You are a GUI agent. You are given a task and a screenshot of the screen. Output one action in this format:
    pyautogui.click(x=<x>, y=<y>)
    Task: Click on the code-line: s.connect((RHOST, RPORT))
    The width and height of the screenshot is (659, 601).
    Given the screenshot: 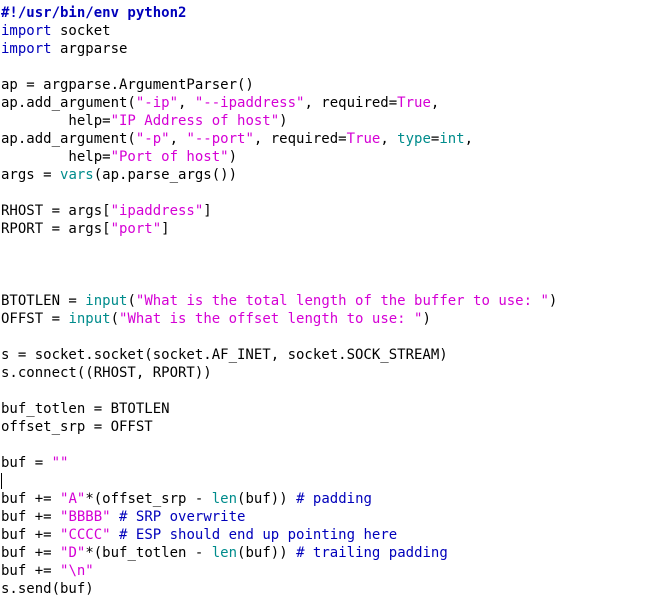 What is the action you would take?
    pyautogui.click(x=279, y=373)
    